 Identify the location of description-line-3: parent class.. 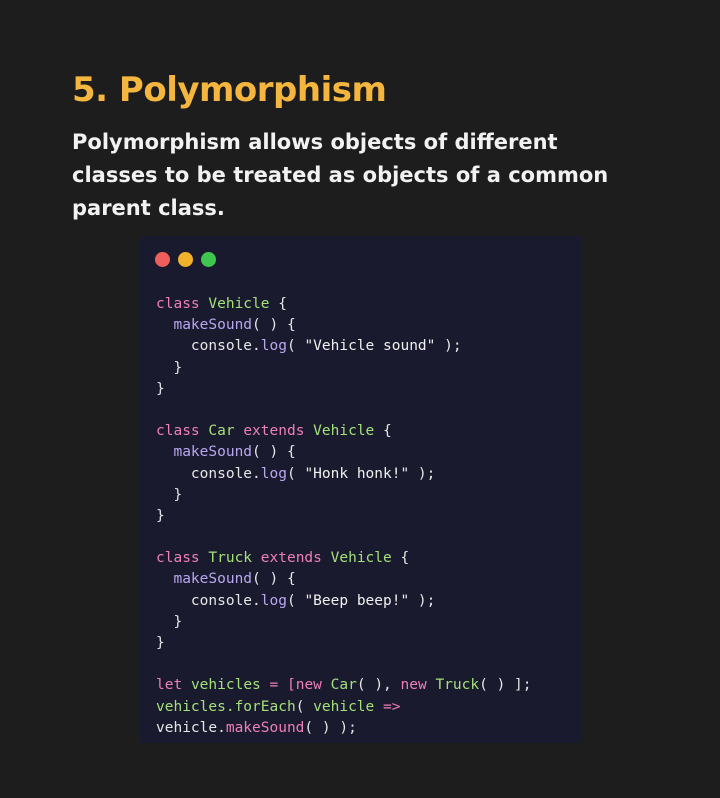
(148, 208).